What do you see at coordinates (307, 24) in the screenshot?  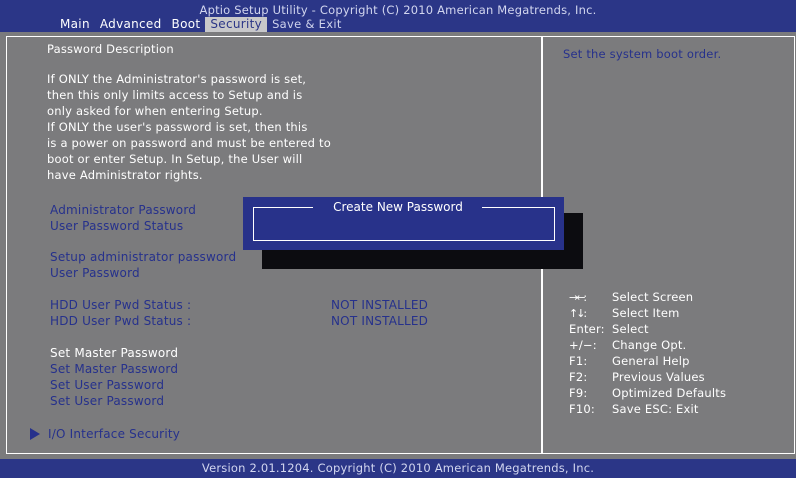 I see `tab-save-exit: Save & Exit` at bounding box center [307, 24].